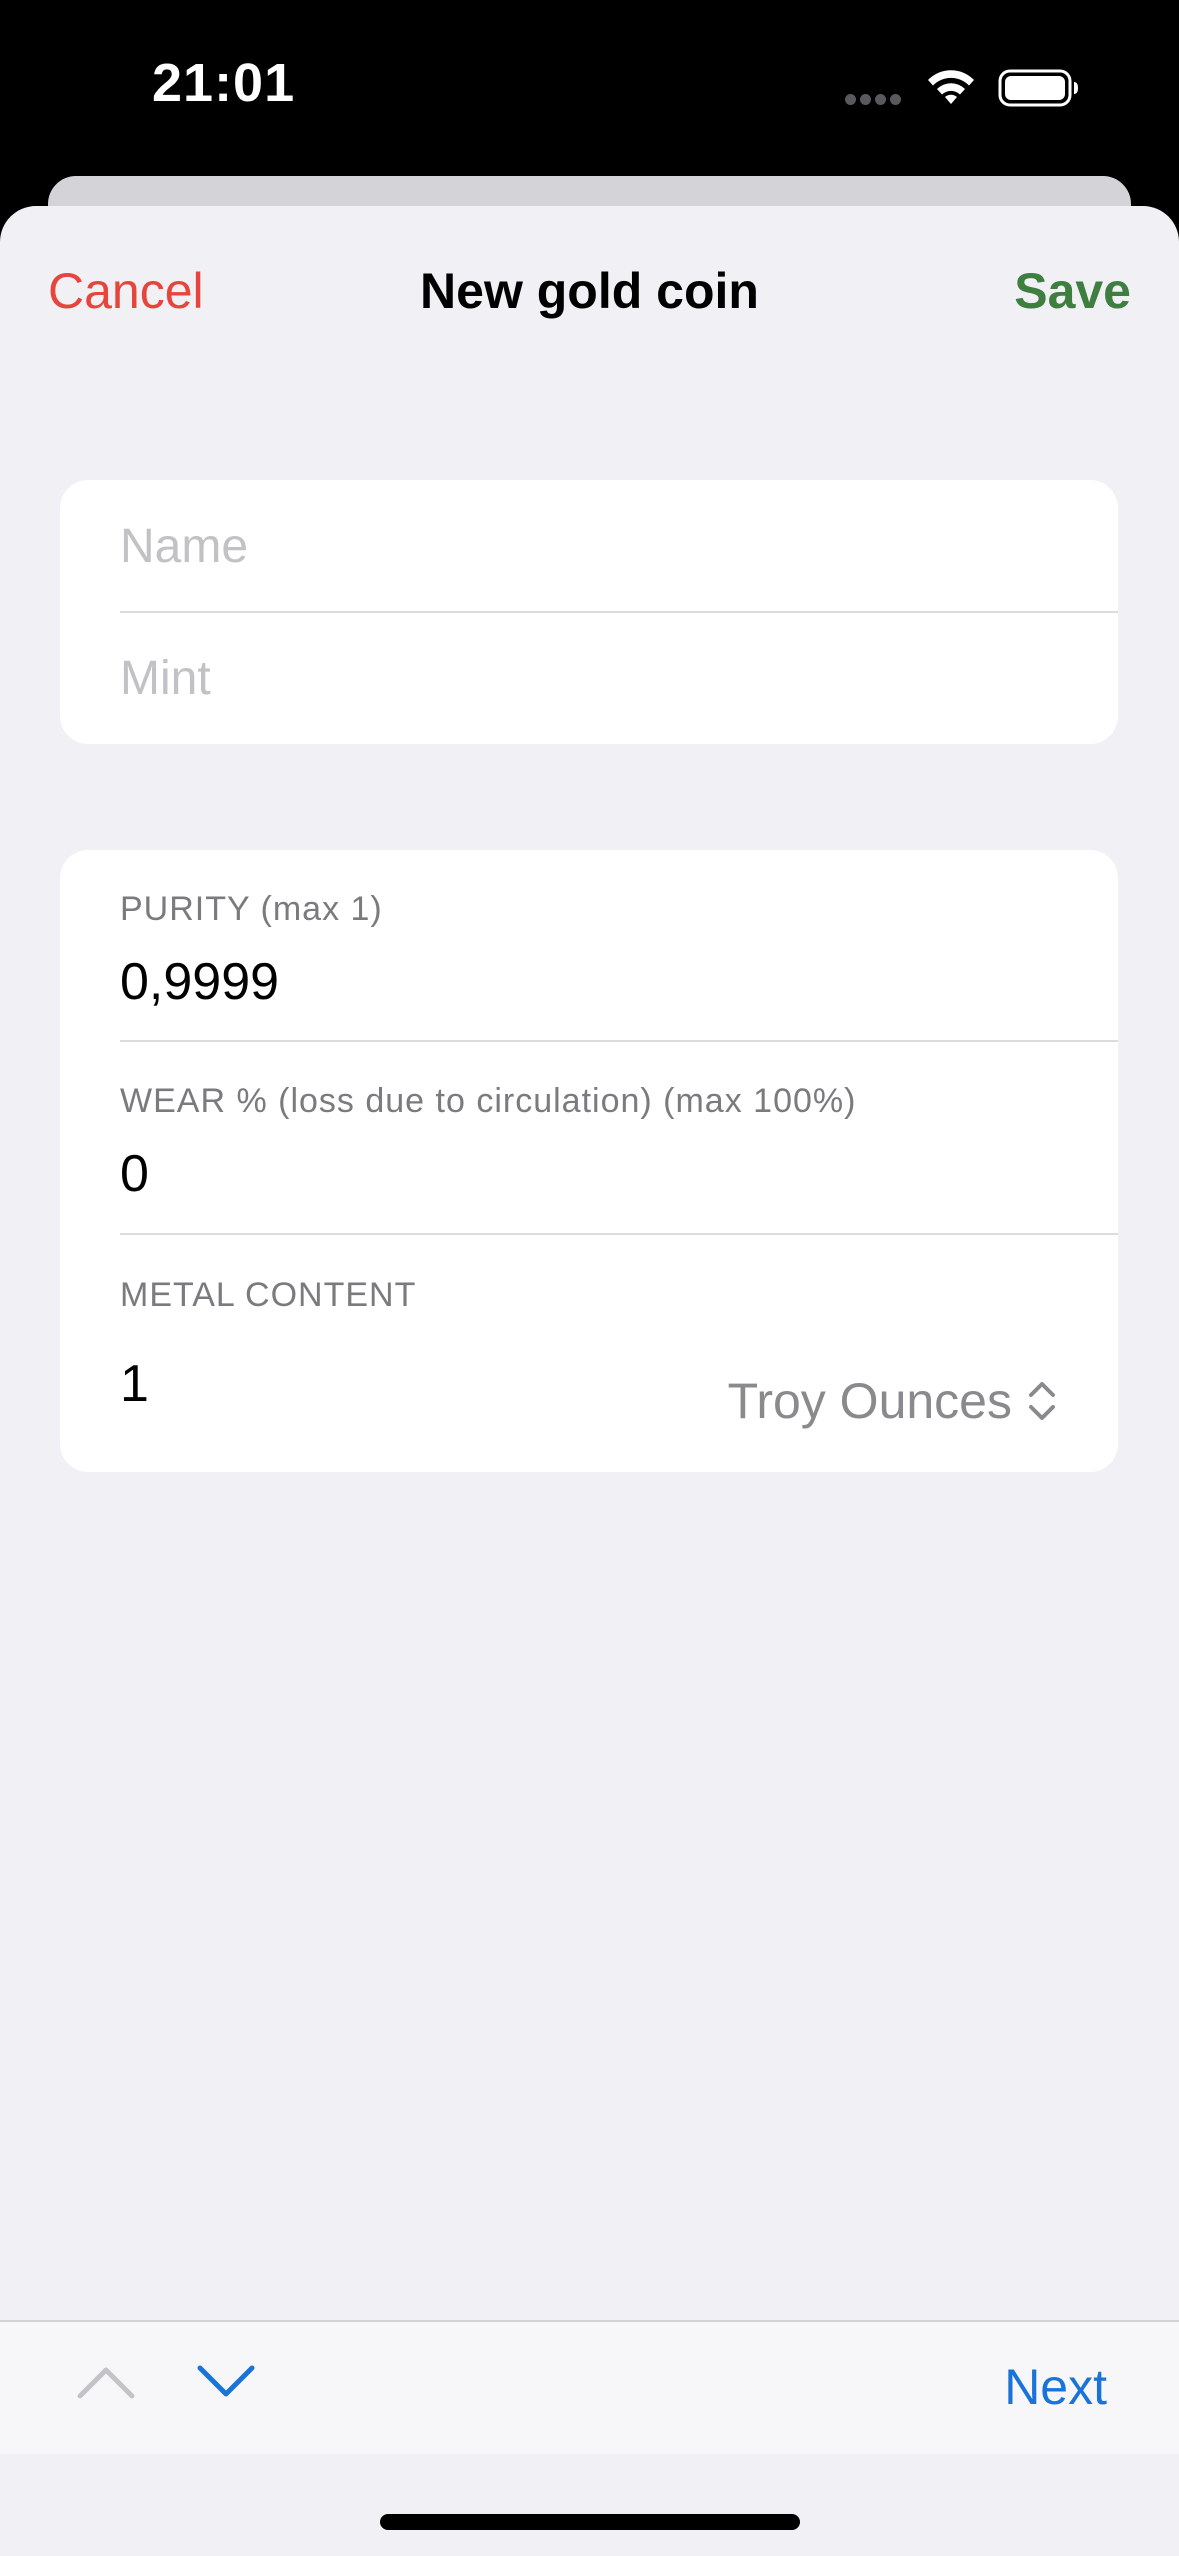  I want to click on wear-field: 0, so click(134, 1174).